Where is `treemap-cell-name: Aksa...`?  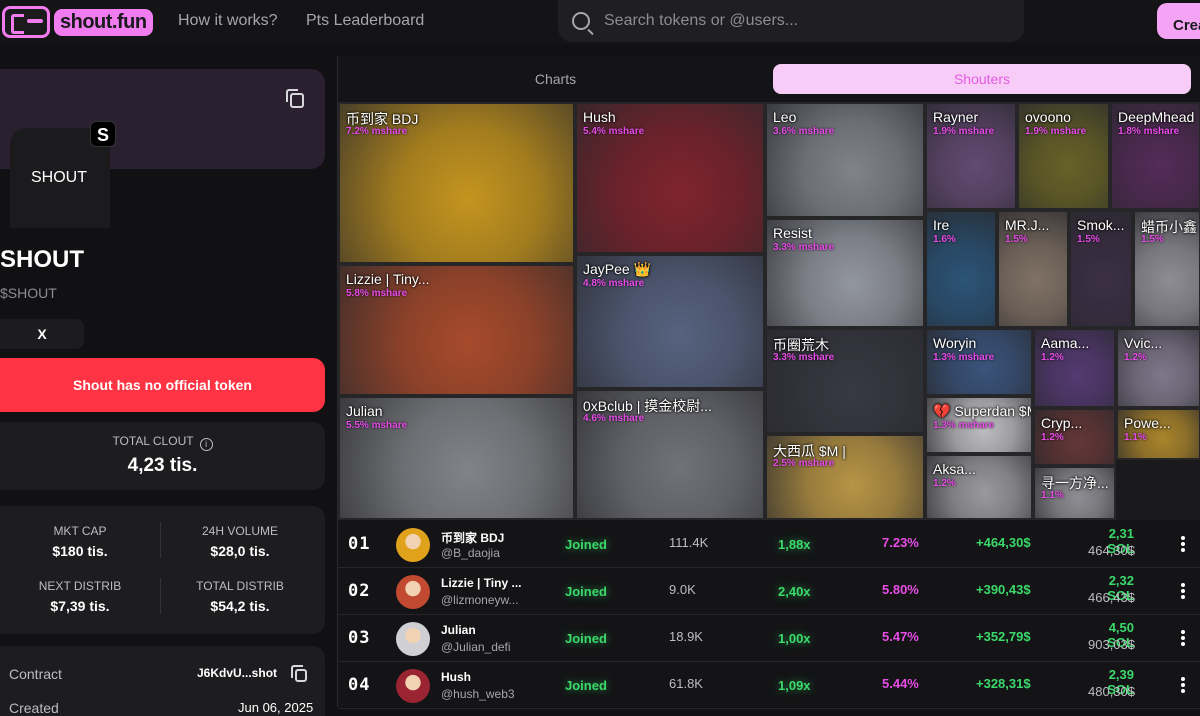 treemap-cell-name: Aksa... is located at coordinates (954, 469).